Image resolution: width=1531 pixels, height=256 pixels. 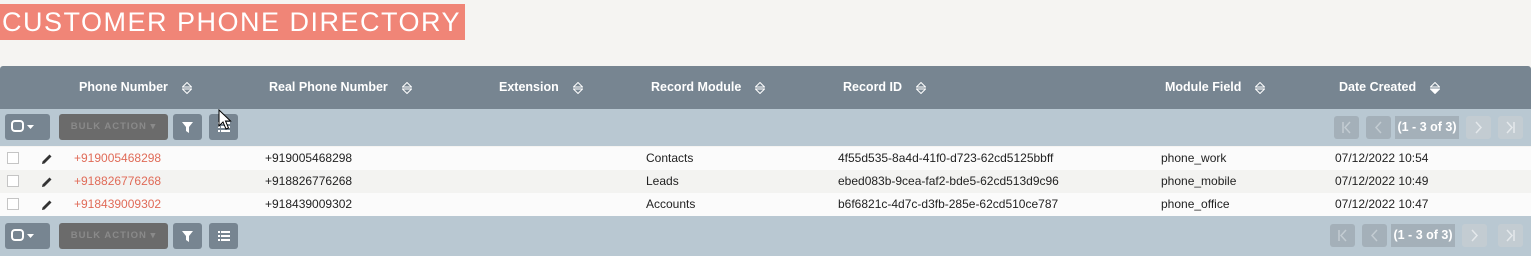 What do you see at coordinates (1382, 181) in the screenshot?
I see `date-created: 07/12/2022 10:49` at bounding box center [1382, 181].